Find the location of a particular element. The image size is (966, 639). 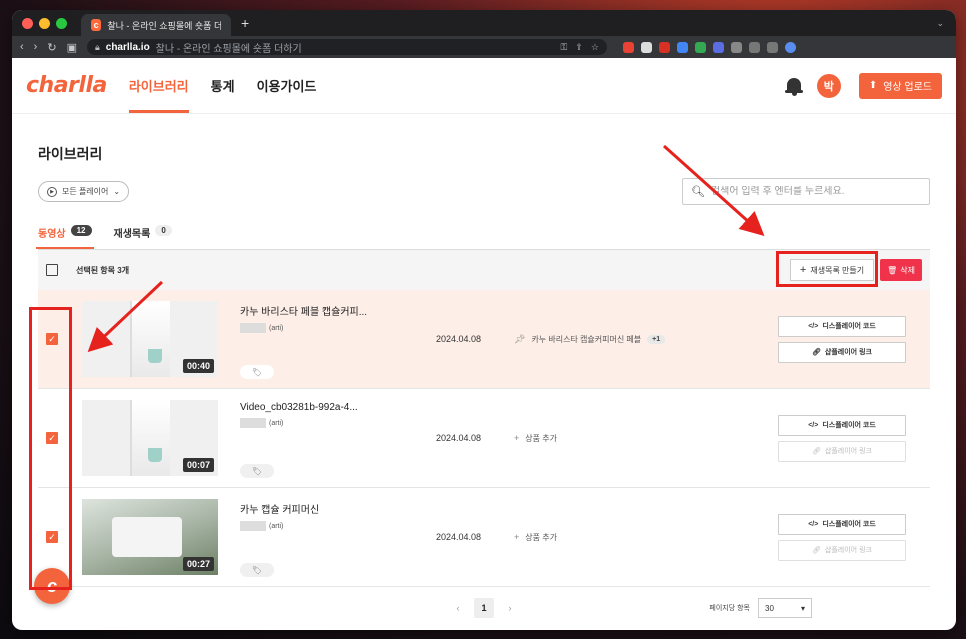

owner-name: (arti) is located at coordinates (276, 328).